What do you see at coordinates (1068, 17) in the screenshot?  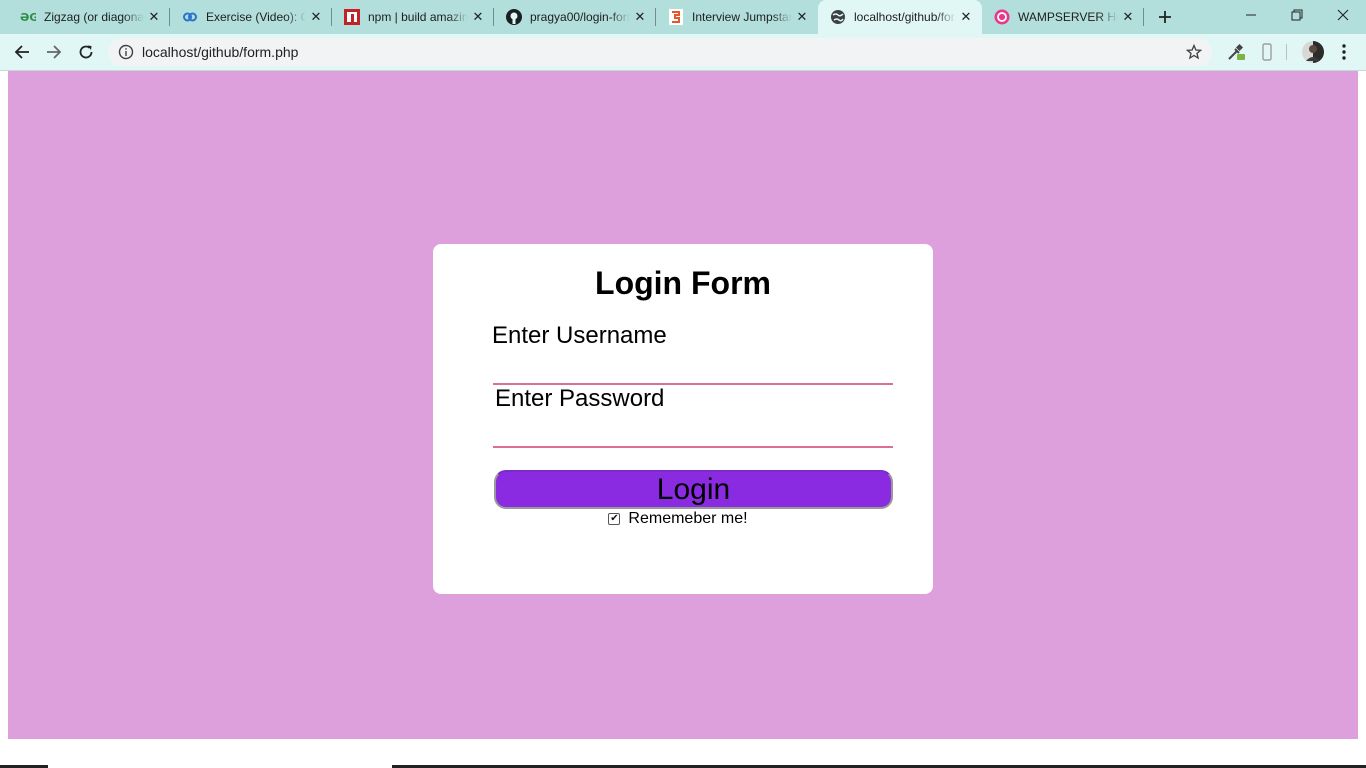 I see `tab-title: WAMPSERVER Homepage` at bounding box center [1068, 17].